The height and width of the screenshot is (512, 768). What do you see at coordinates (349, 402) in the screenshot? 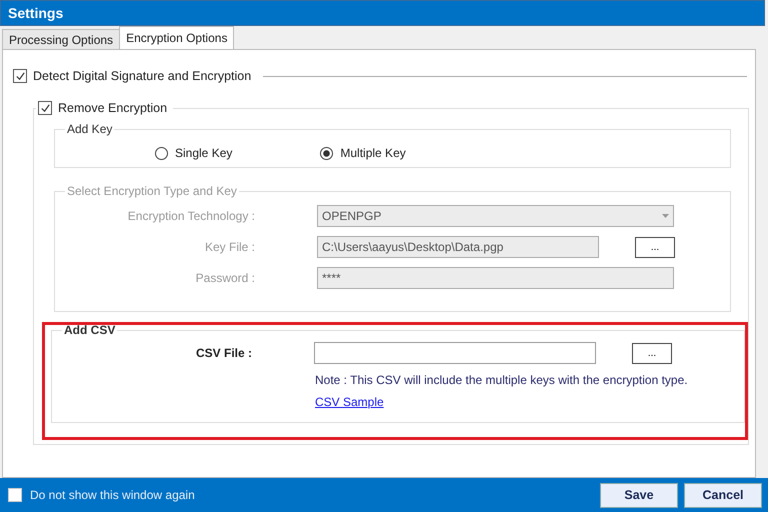
I see `csv-sample-link: CSV Sample` at bounding box center [349, 402].